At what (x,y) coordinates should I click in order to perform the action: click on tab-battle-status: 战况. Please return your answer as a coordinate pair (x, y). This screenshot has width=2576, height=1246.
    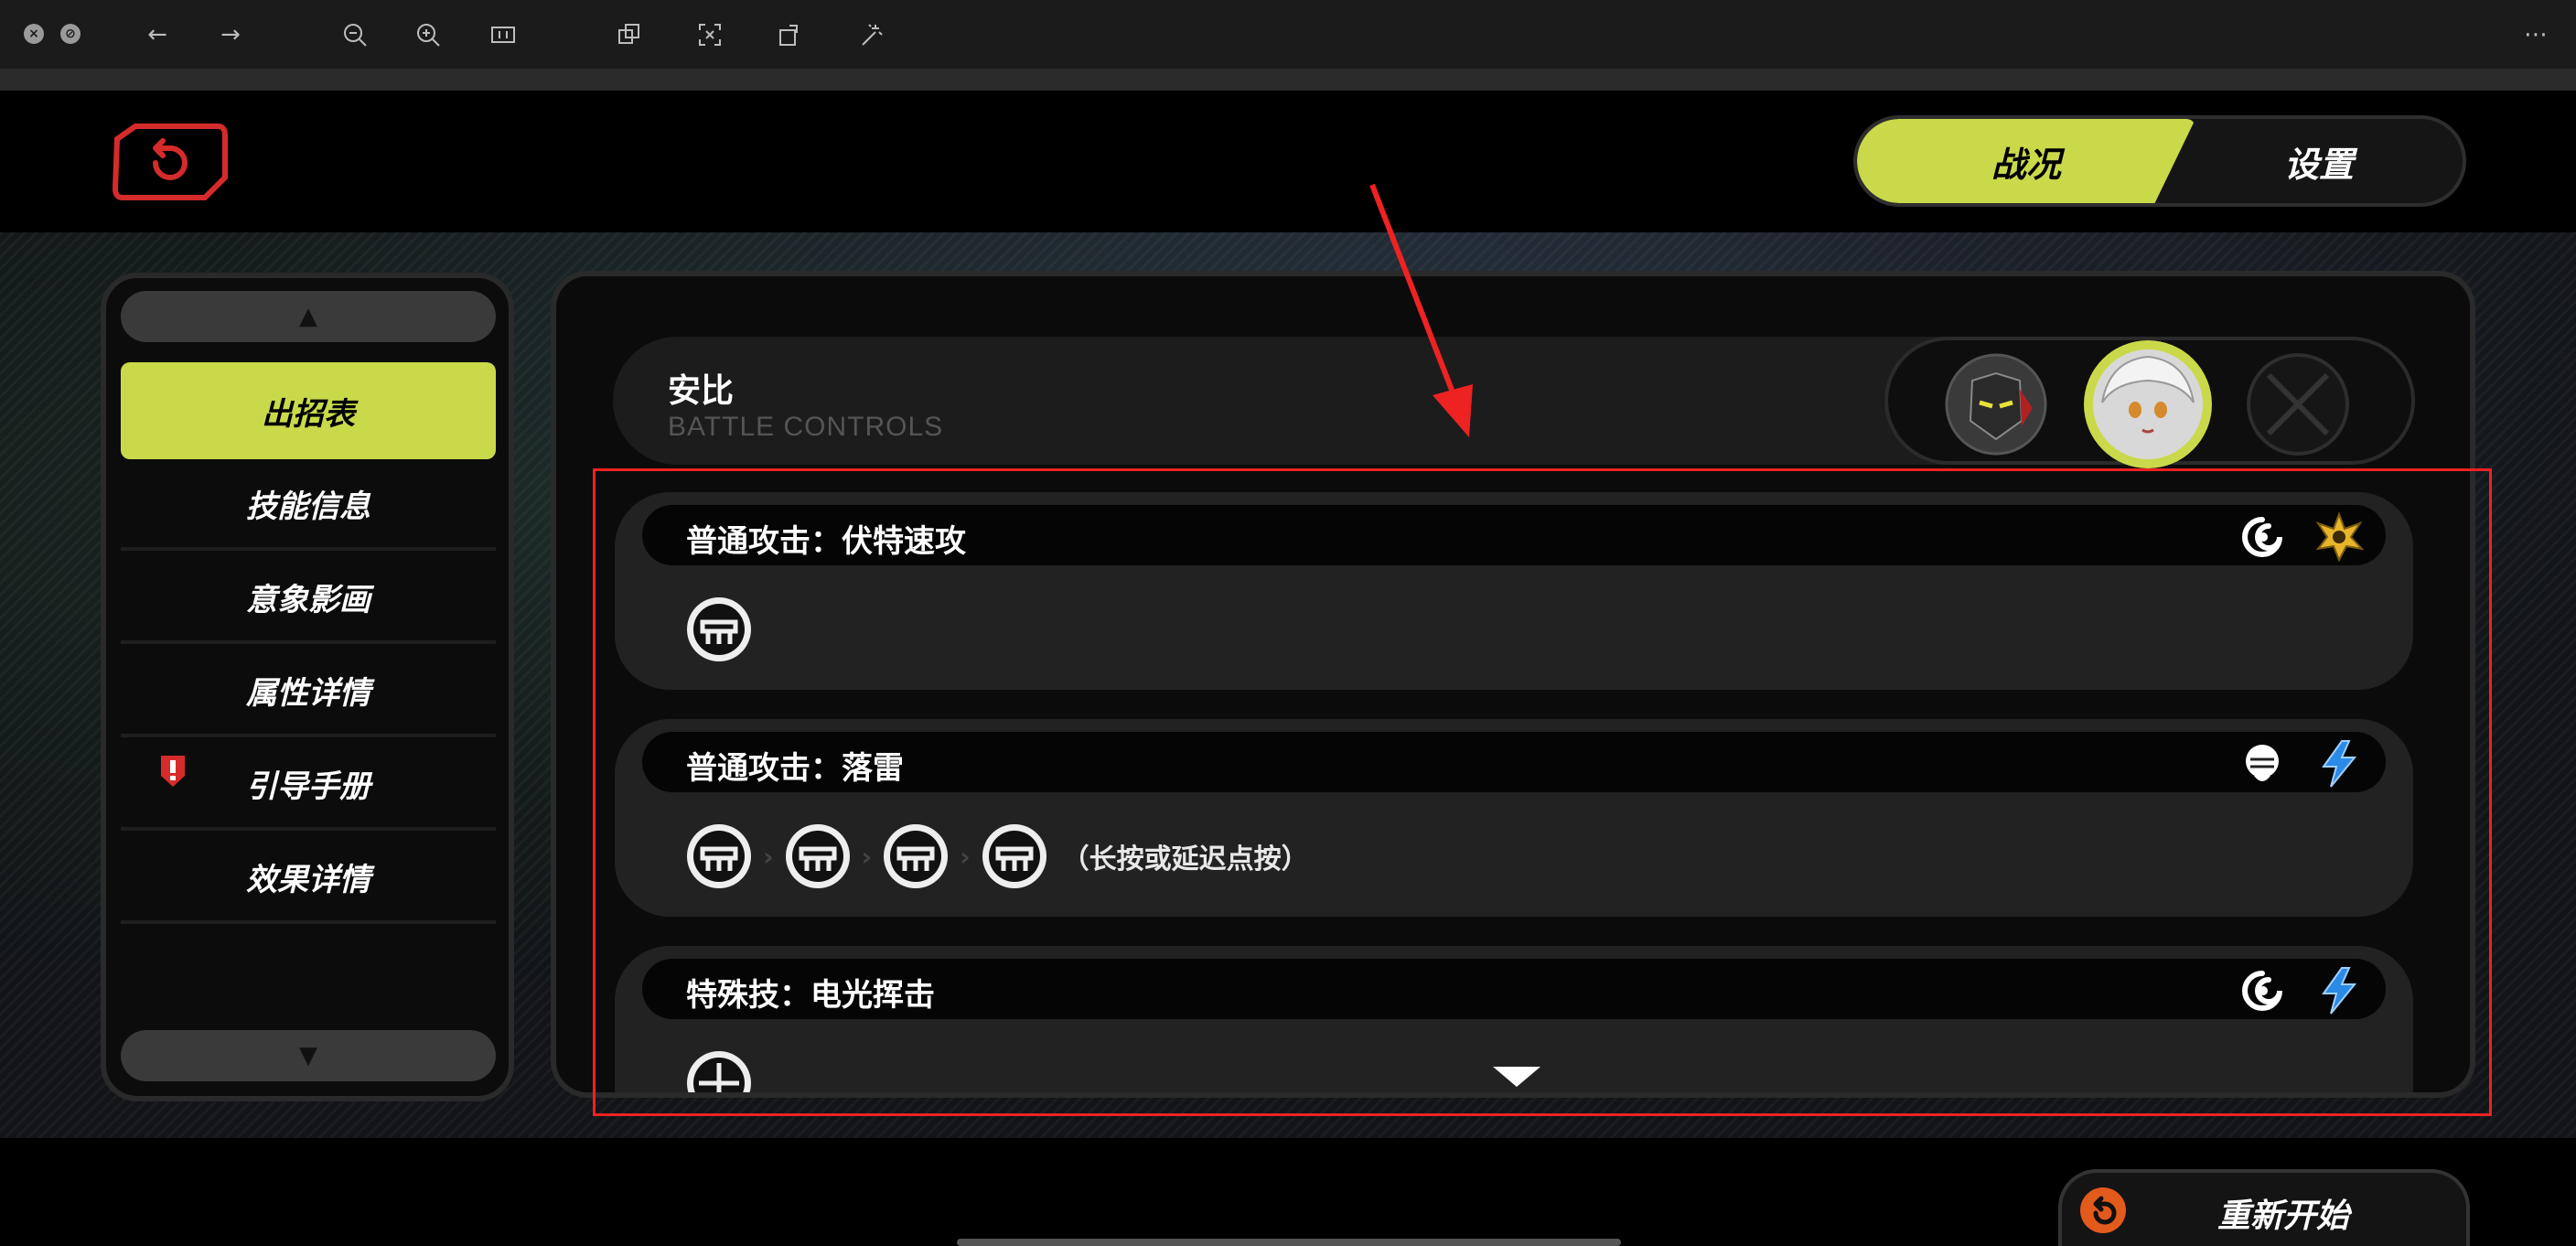
    Looking at the image, I should click on (2026, 161).